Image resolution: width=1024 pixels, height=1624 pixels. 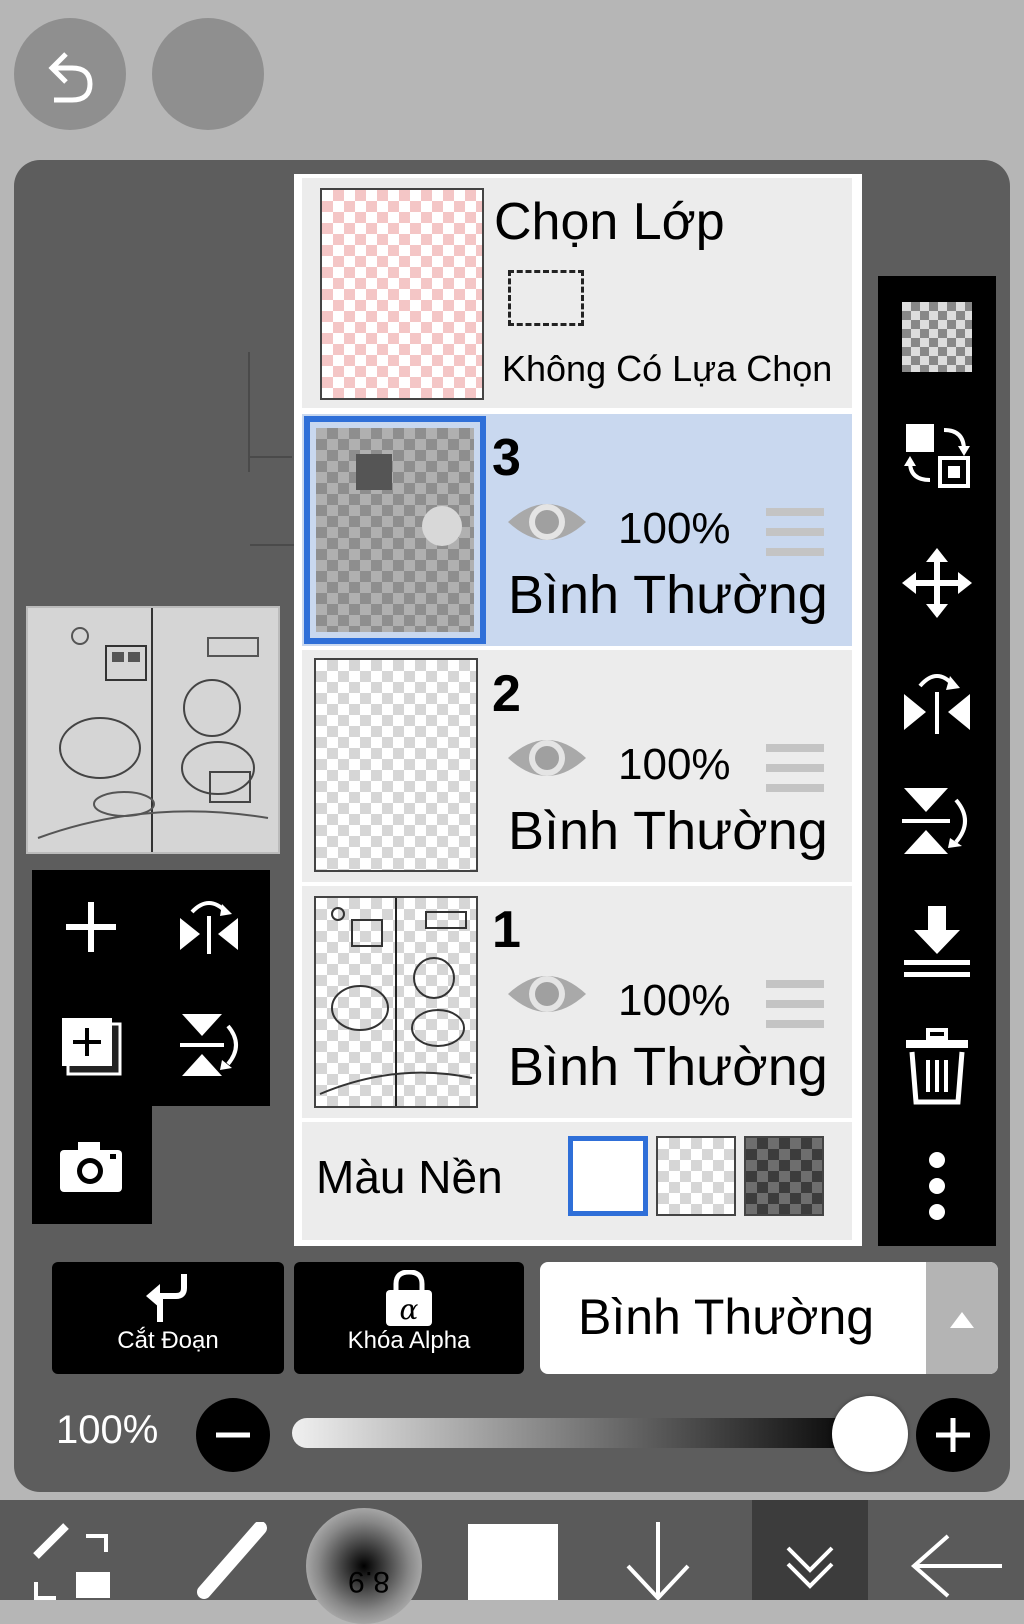 I want to click on camera-icon, so click(x=91, y=1167).